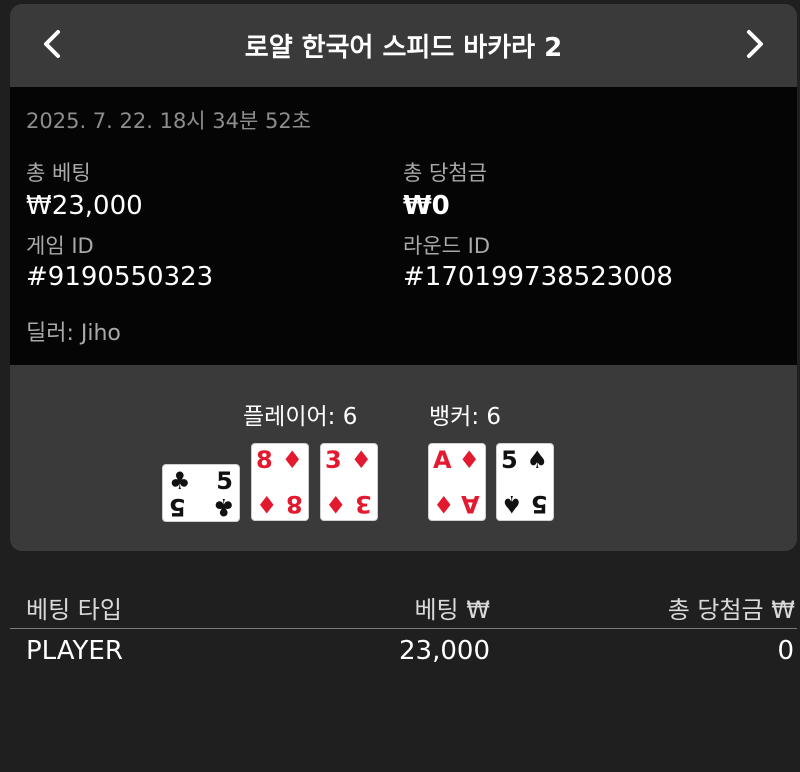 This screenshot has height=772, width=800. Describe the element at coordinates (465, 417) in the screenshot. I see `banker-hand-label: 뱅커: 6` at that location.